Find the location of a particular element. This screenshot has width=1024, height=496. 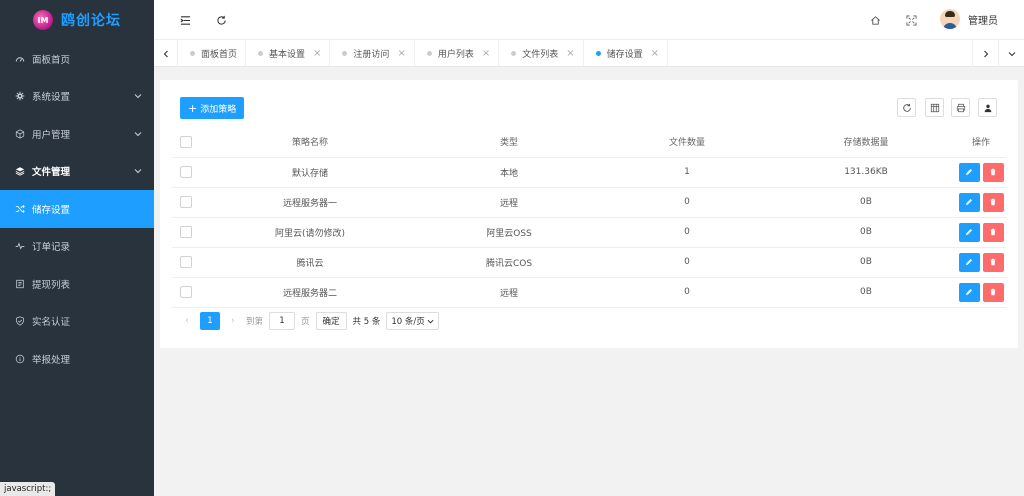

list-icon is located at coordinates (20, 284).